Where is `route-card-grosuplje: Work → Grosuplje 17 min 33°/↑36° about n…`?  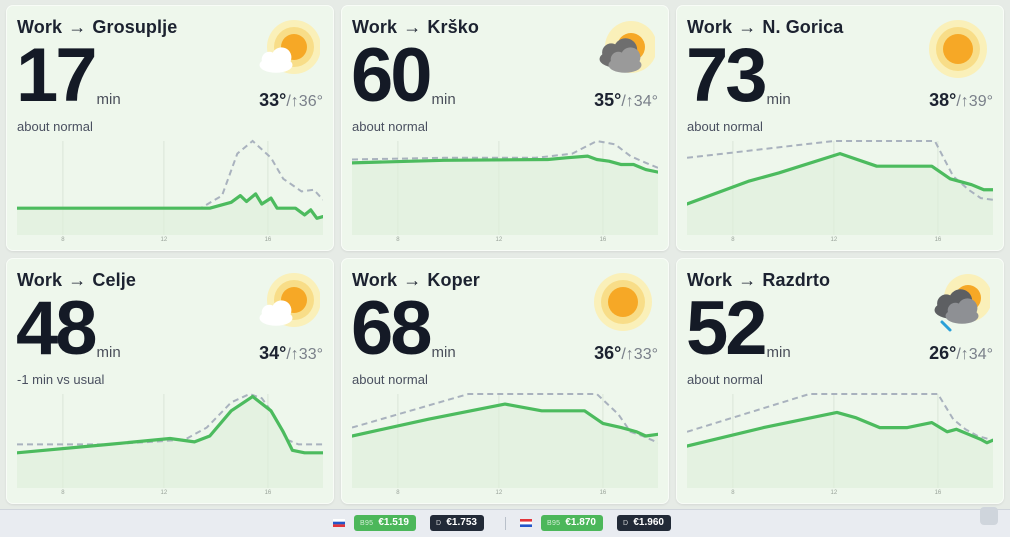 route-card-grosuplje: Work → Grosuplje 17 min 33°/↑36° about n… is located at coordinates (170, 128).